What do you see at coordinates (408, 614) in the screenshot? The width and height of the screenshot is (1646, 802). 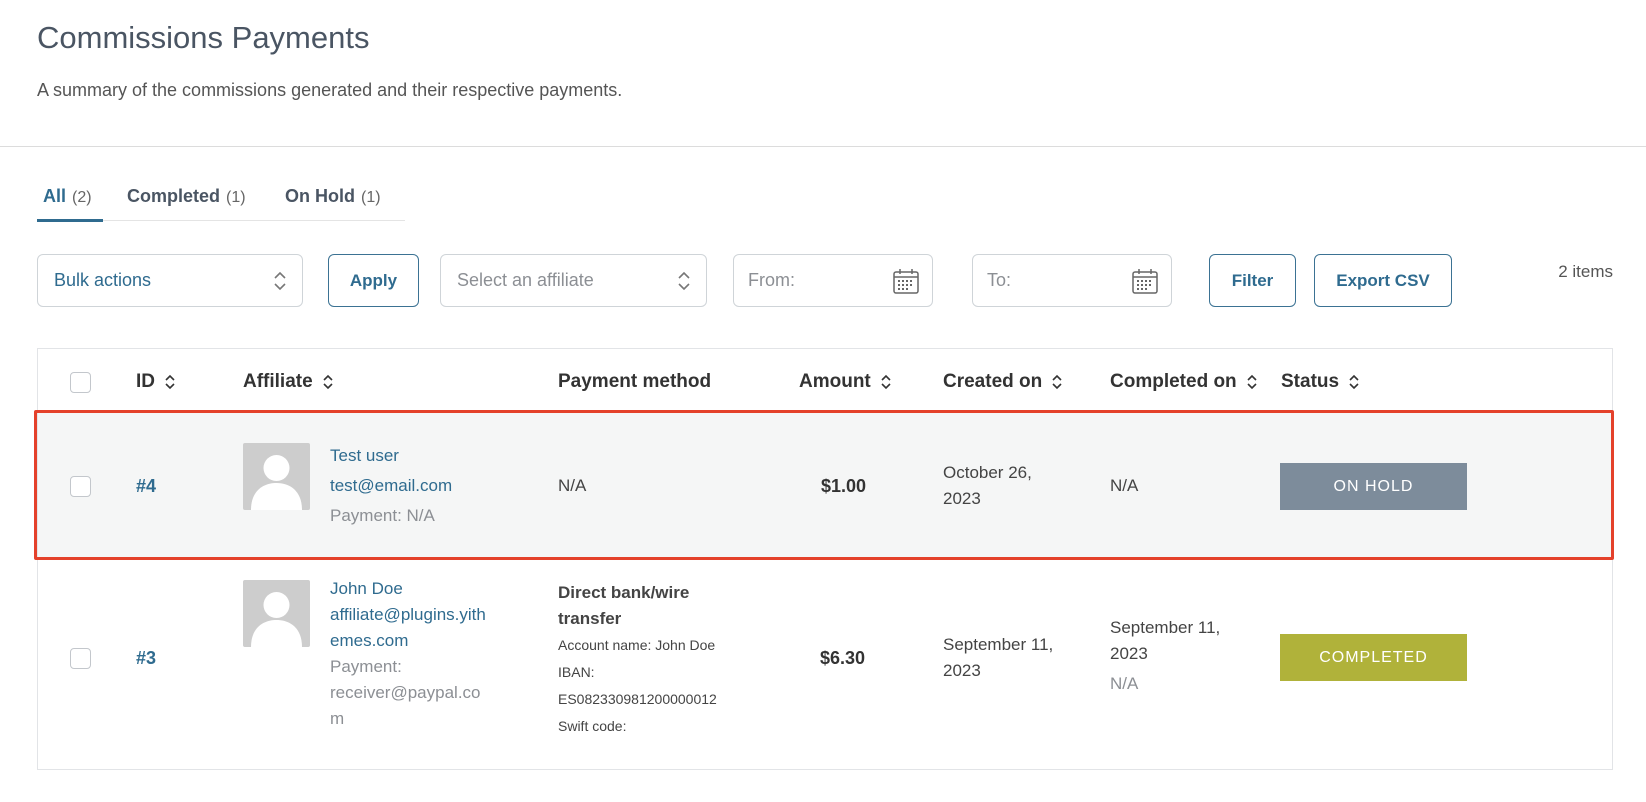 I see `affiliate-email-line: affiliate@plugins.yith` at bounding box center [408, 614].